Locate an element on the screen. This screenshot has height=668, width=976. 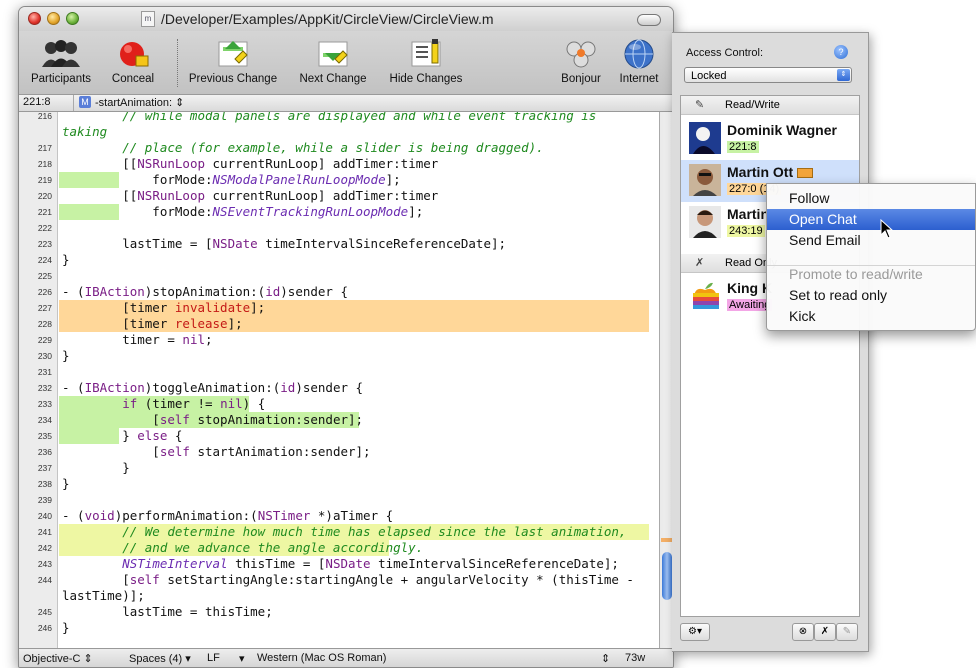
bonjour-button: Bonjour is located at coordinates (581, 62).